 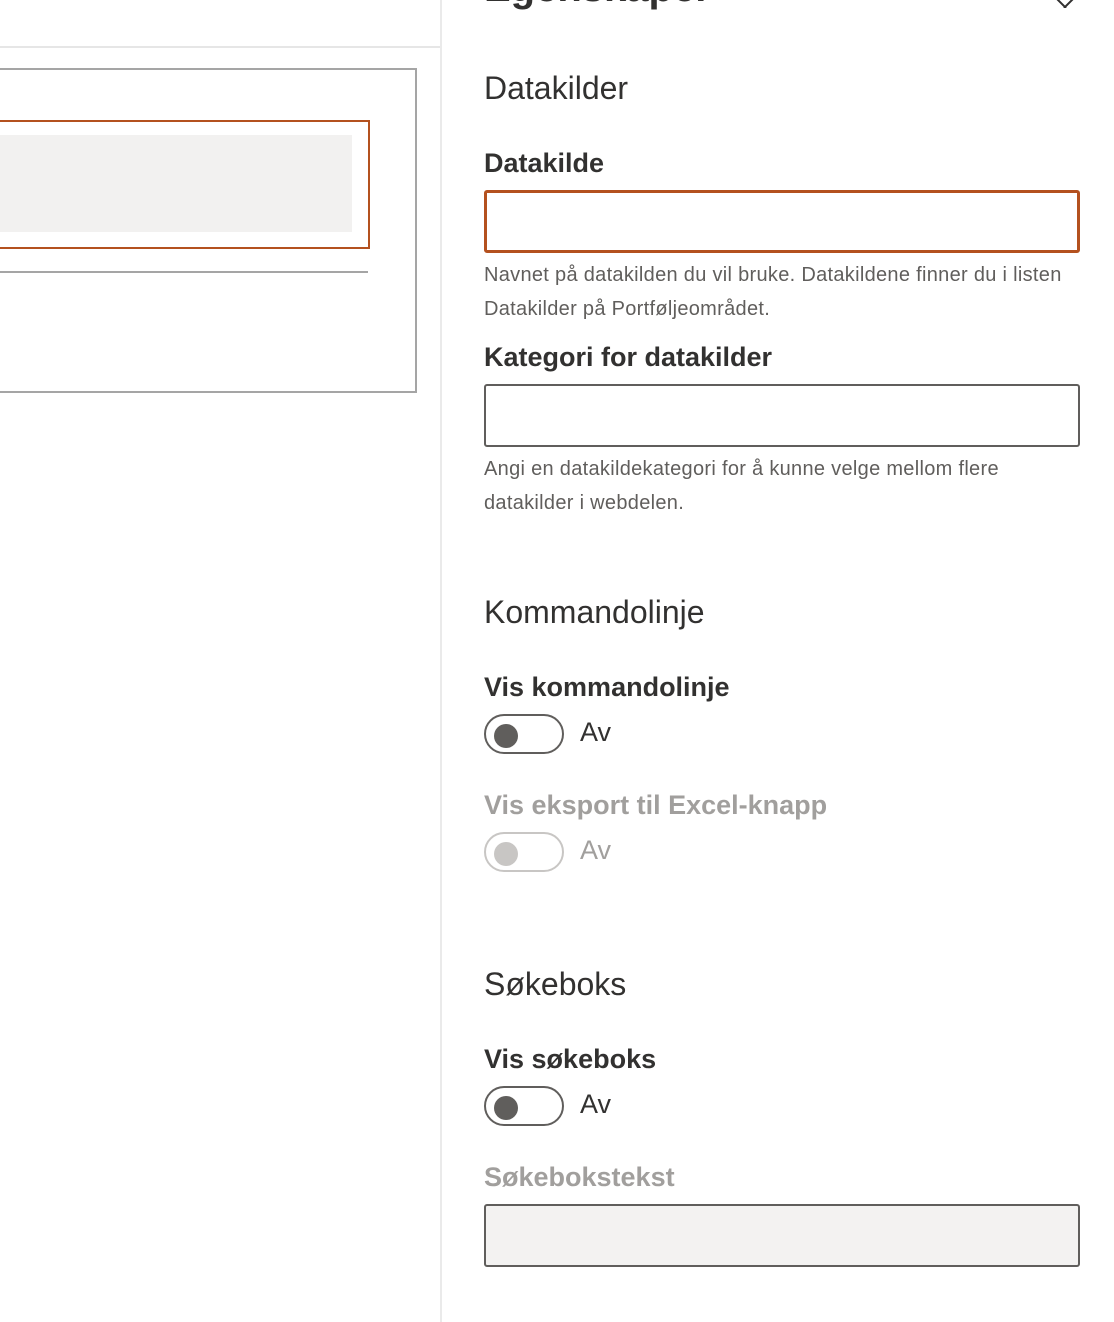 I want to click on show-search-box-label: Vis søkeboks, so click(x=570, y=1059).